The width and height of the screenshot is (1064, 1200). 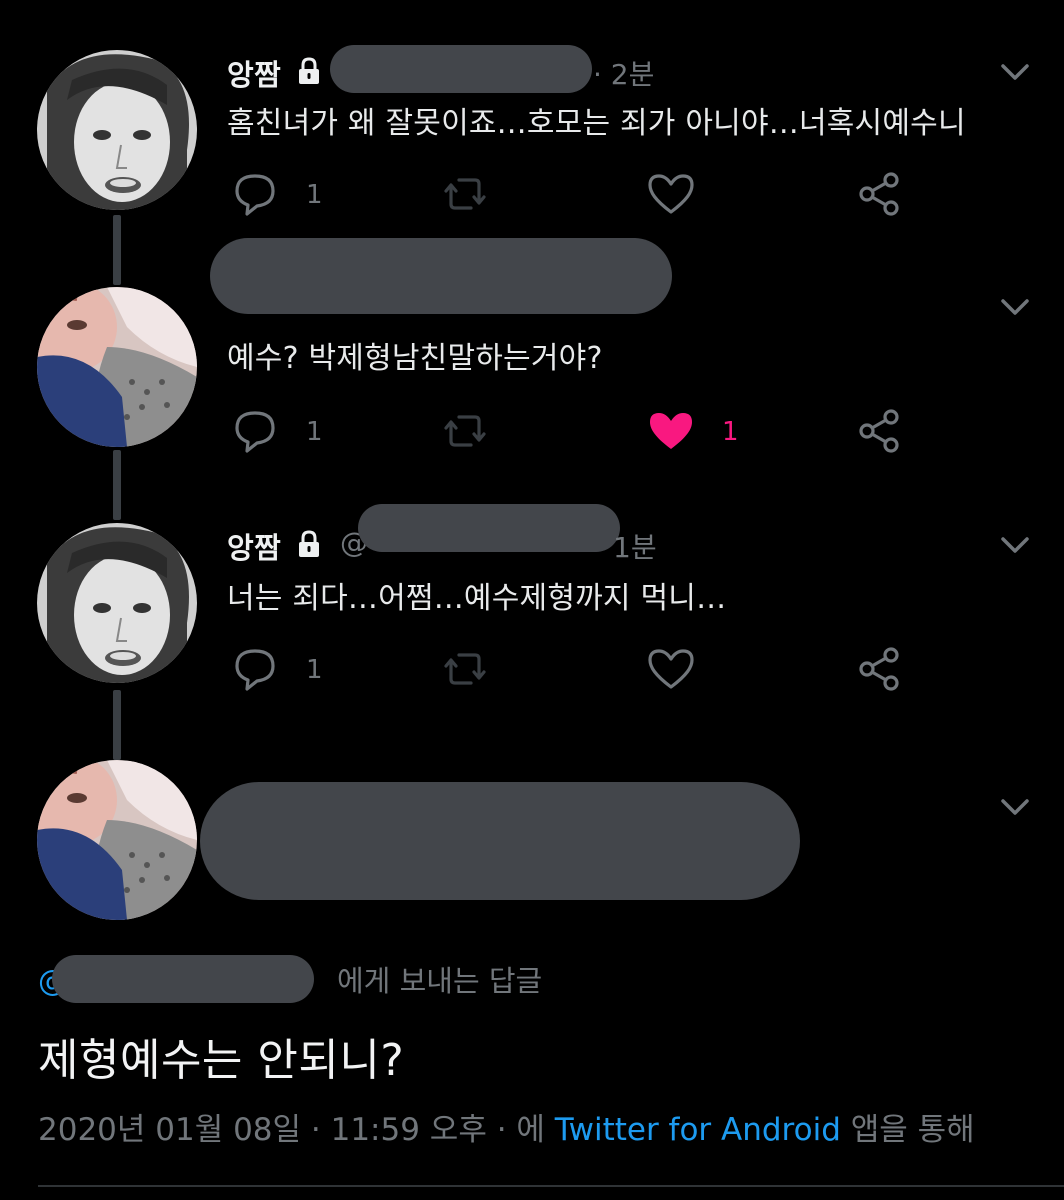 I want to click on like-count: 1, so click(x=730, y=432).